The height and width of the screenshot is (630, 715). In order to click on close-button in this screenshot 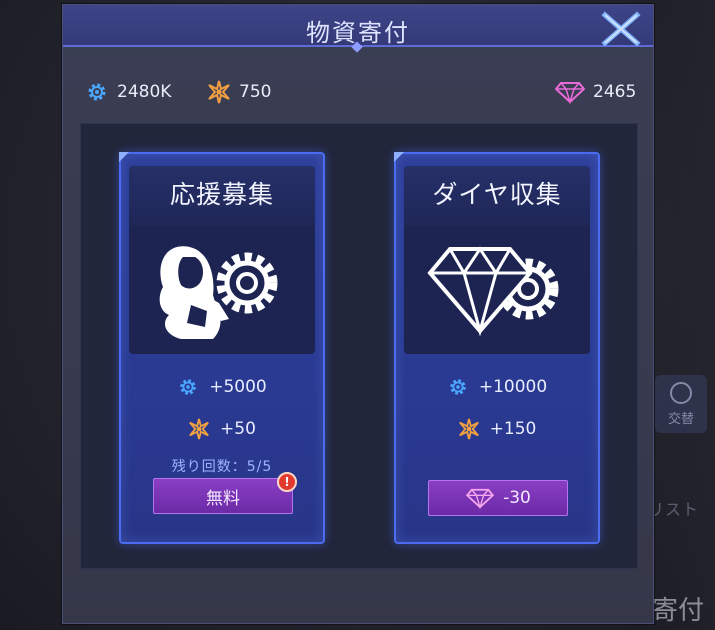, I will do `click(621, 29)`.